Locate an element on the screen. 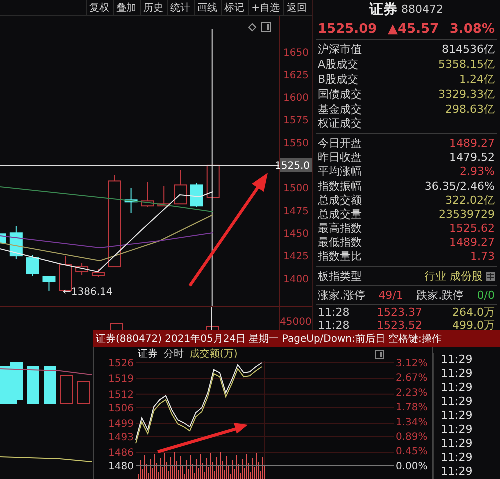 Image resolution: width=500 pixels, height=479 pixels. axis-label: 1512 is located at coordinates (121, 395).